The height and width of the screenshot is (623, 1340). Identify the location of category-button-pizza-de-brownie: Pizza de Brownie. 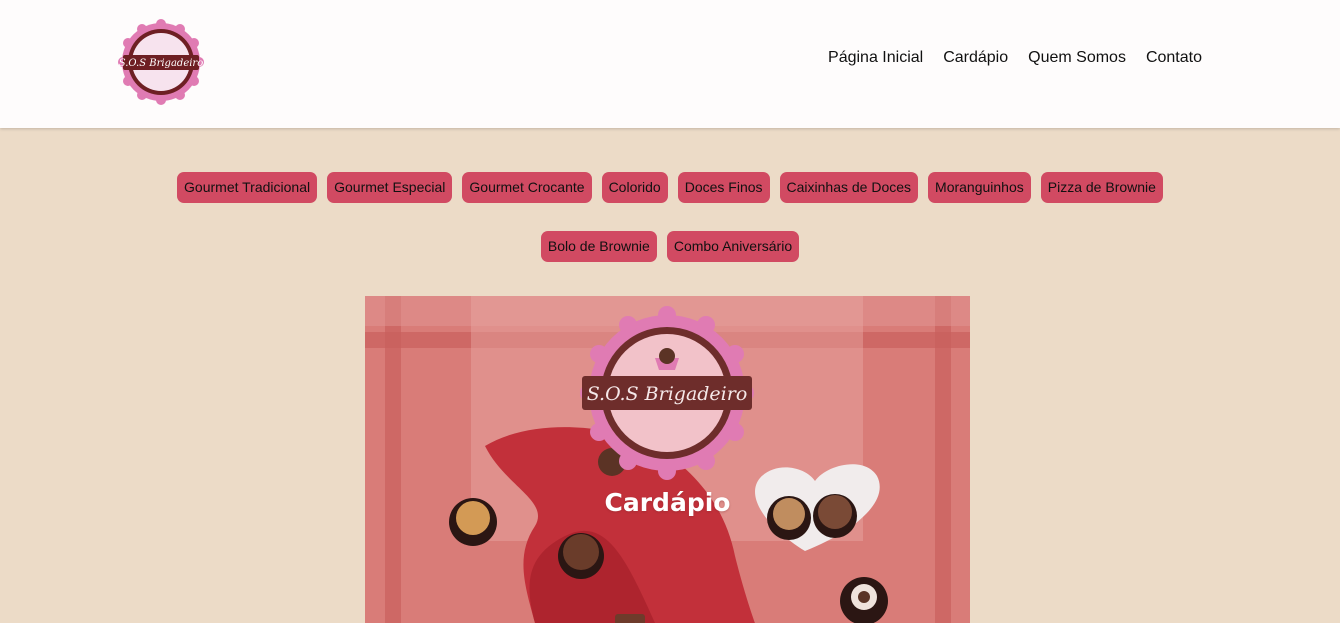
(1101, 187).